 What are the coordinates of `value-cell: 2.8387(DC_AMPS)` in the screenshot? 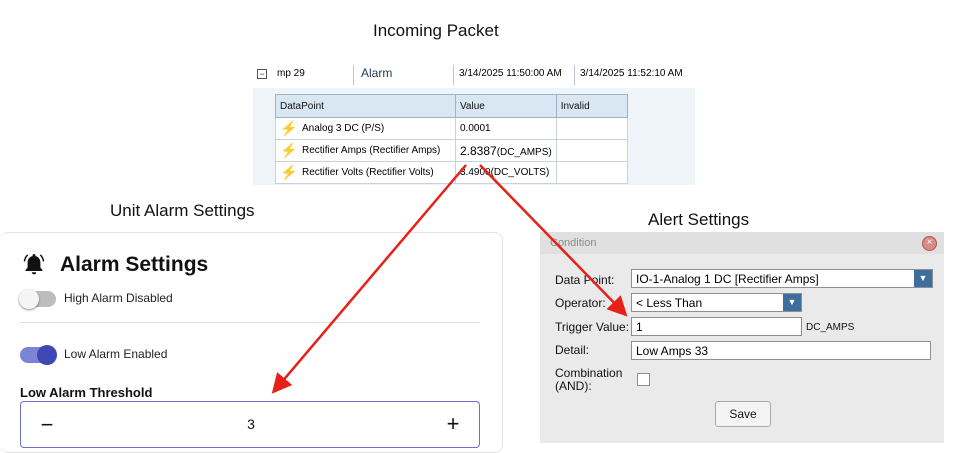 It's located at (506, 150).